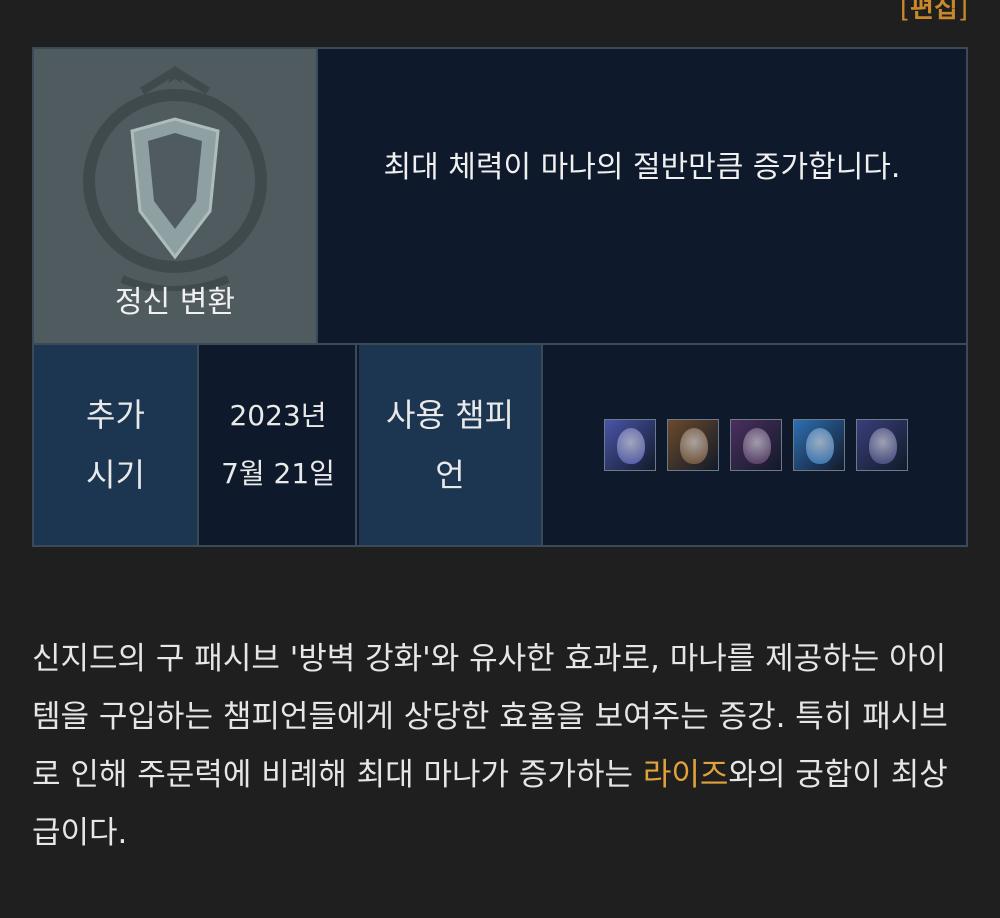 Image resolution: width=1000 pixels, height=918 pixels. I want to click on ryze-link: 라이즈, so click(686, 775).